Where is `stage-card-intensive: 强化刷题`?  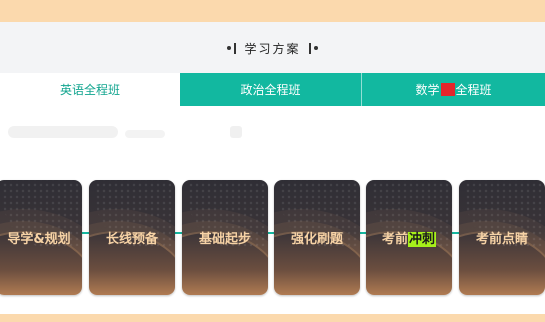 stage-card-intensive: 强化刷题 is located at coordinates (317, 237).